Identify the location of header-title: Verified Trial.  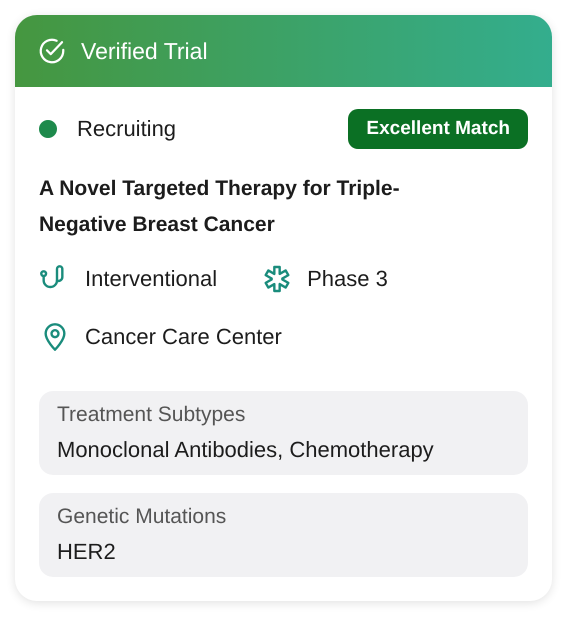
(144, 51).